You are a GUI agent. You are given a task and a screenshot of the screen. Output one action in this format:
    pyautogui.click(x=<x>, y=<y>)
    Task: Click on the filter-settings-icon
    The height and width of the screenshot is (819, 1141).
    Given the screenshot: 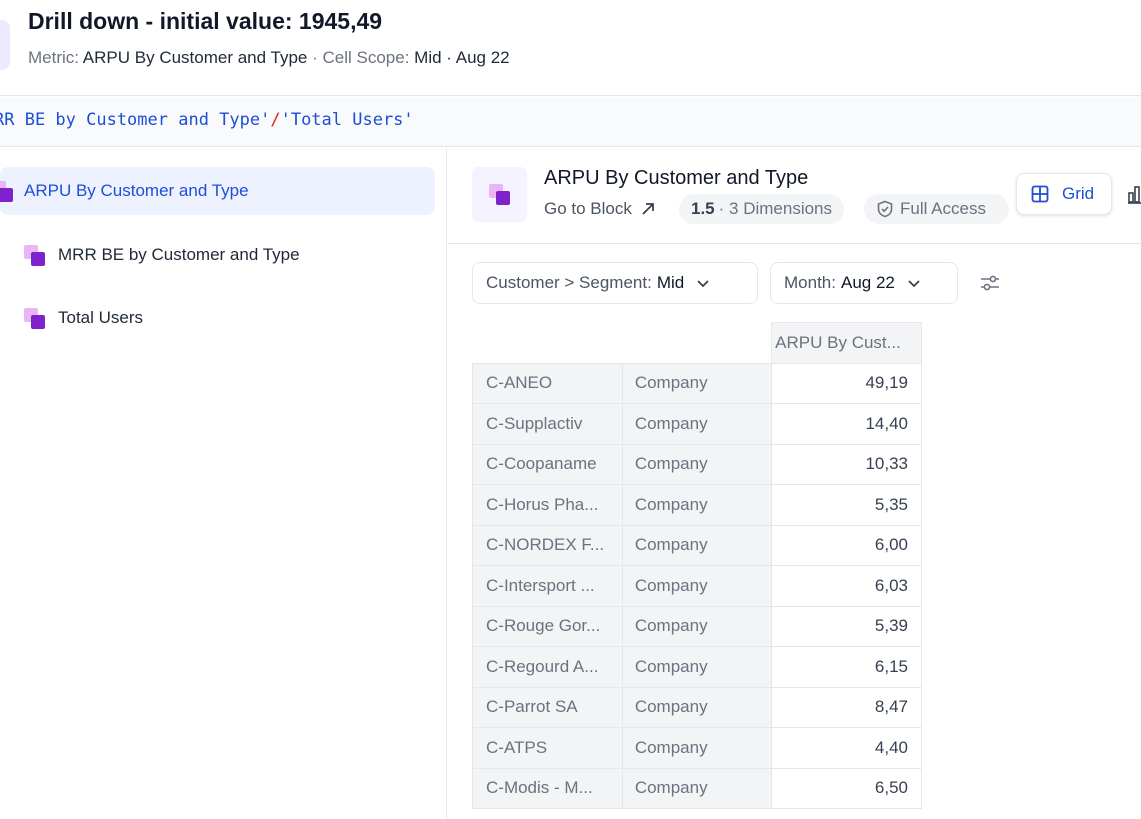 What is the action you would take?
    pyautogui.click(x=990, y=283)
    